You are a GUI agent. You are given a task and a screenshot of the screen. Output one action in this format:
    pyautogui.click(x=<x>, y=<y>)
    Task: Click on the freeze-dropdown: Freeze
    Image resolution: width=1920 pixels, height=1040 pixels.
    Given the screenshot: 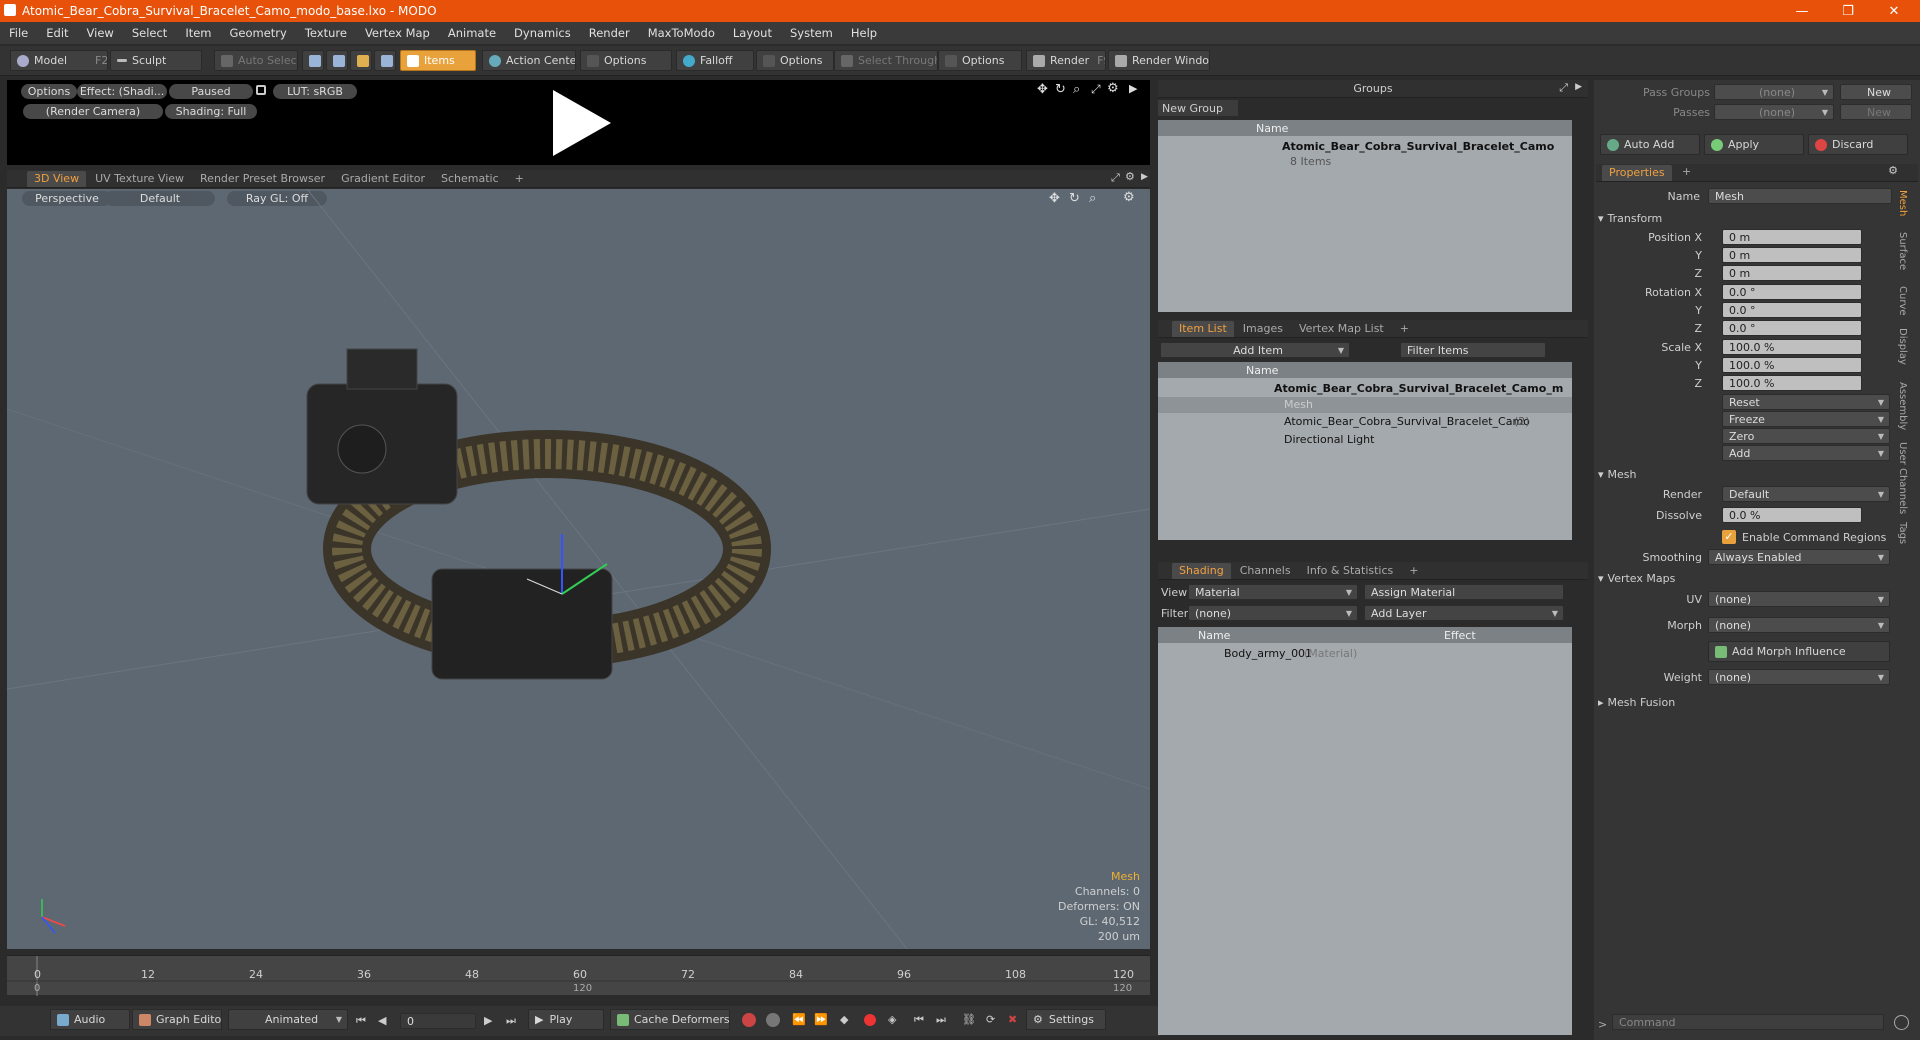 What is the action you would take?
    pyautogui.click(x=1806, y=419)
    